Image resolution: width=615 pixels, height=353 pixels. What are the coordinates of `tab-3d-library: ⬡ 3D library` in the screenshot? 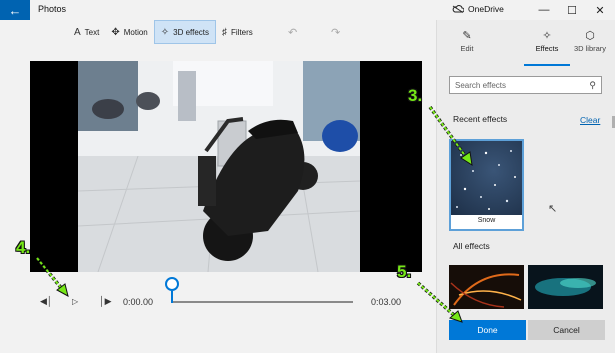 It's located at (589, 40).